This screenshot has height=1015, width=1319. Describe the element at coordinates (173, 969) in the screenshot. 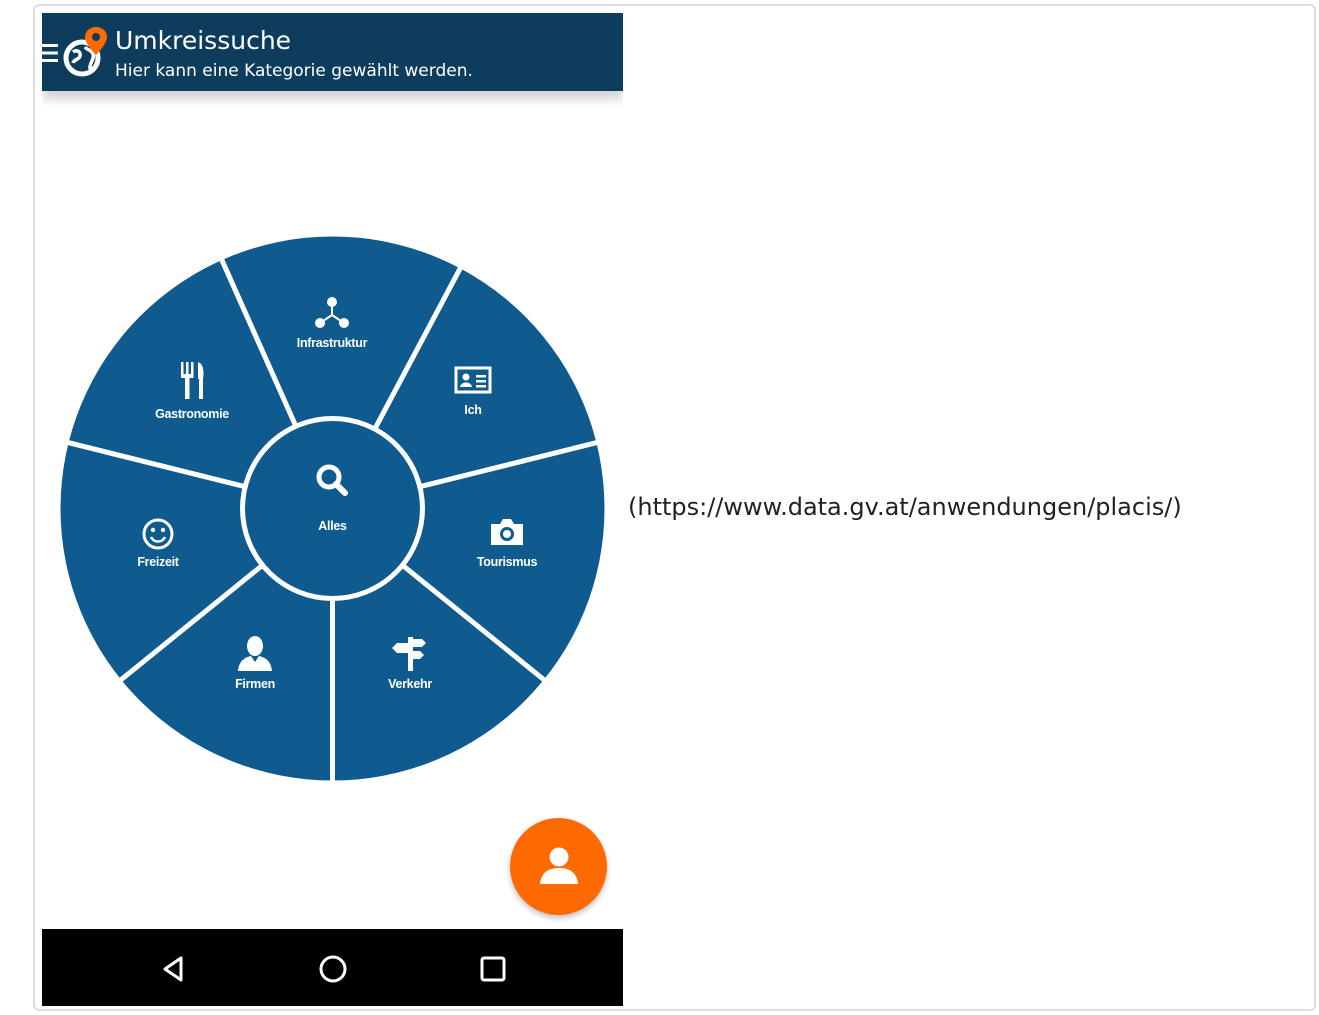

I see `back-icon` at that location.